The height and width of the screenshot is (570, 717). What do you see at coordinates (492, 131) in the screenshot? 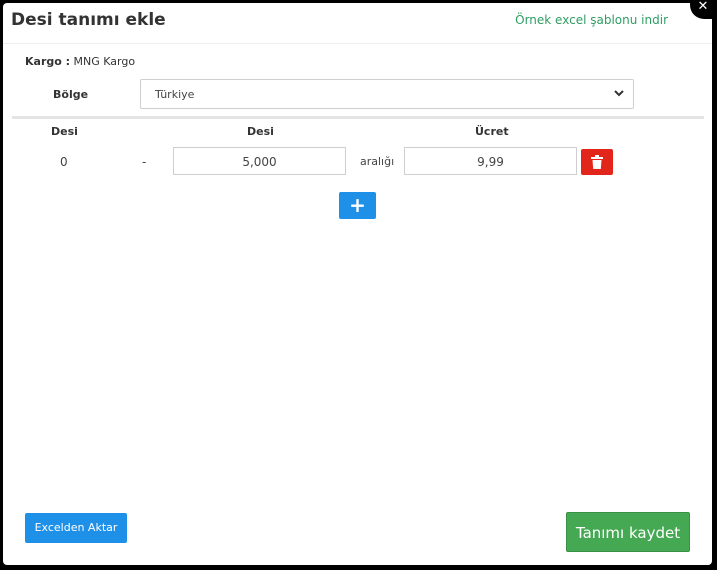
I see `header-price: Ücret` at bounding box center [492, 131].